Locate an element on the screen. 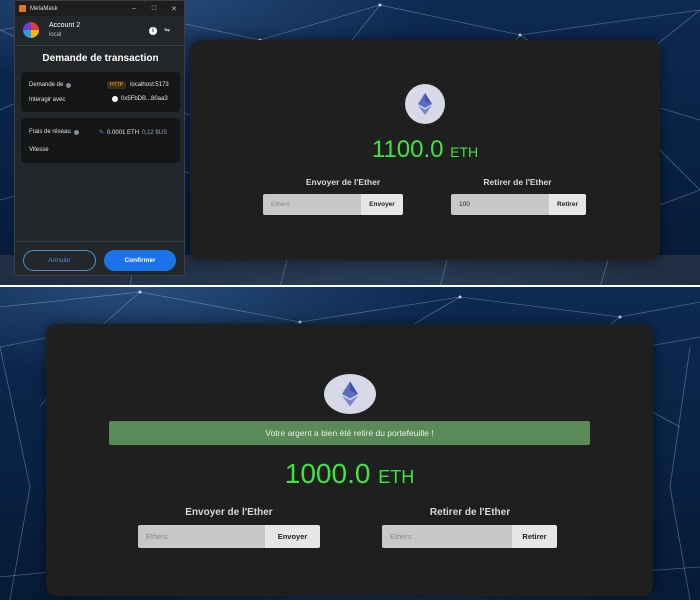 This screenshot has height=600, width=700. pencil-icon: ✎ is located at coordinates (102, 133).